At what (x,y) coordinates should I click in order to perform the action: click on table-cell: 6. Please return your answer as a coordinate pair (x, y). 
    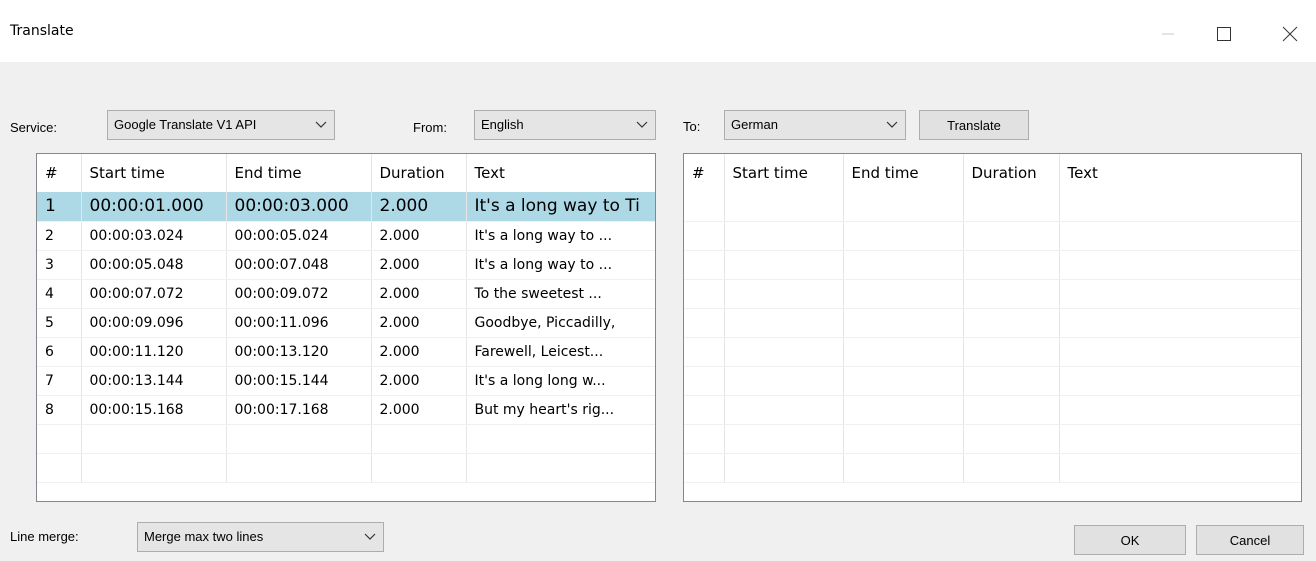
    Looking at the image, I should click on (59, 352).